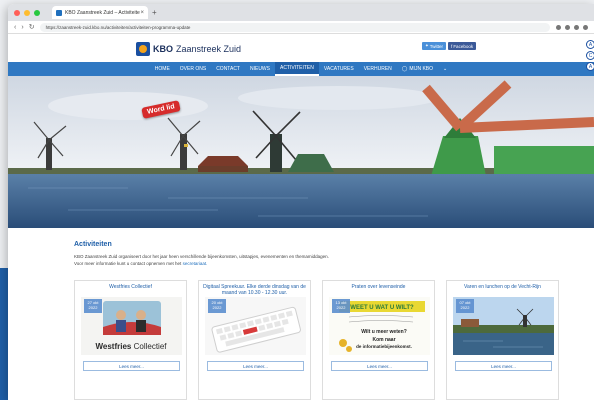 The height and width of the screenshot is (400, 594). I want to click on twitter-label: Twitter, so click(436, 46).